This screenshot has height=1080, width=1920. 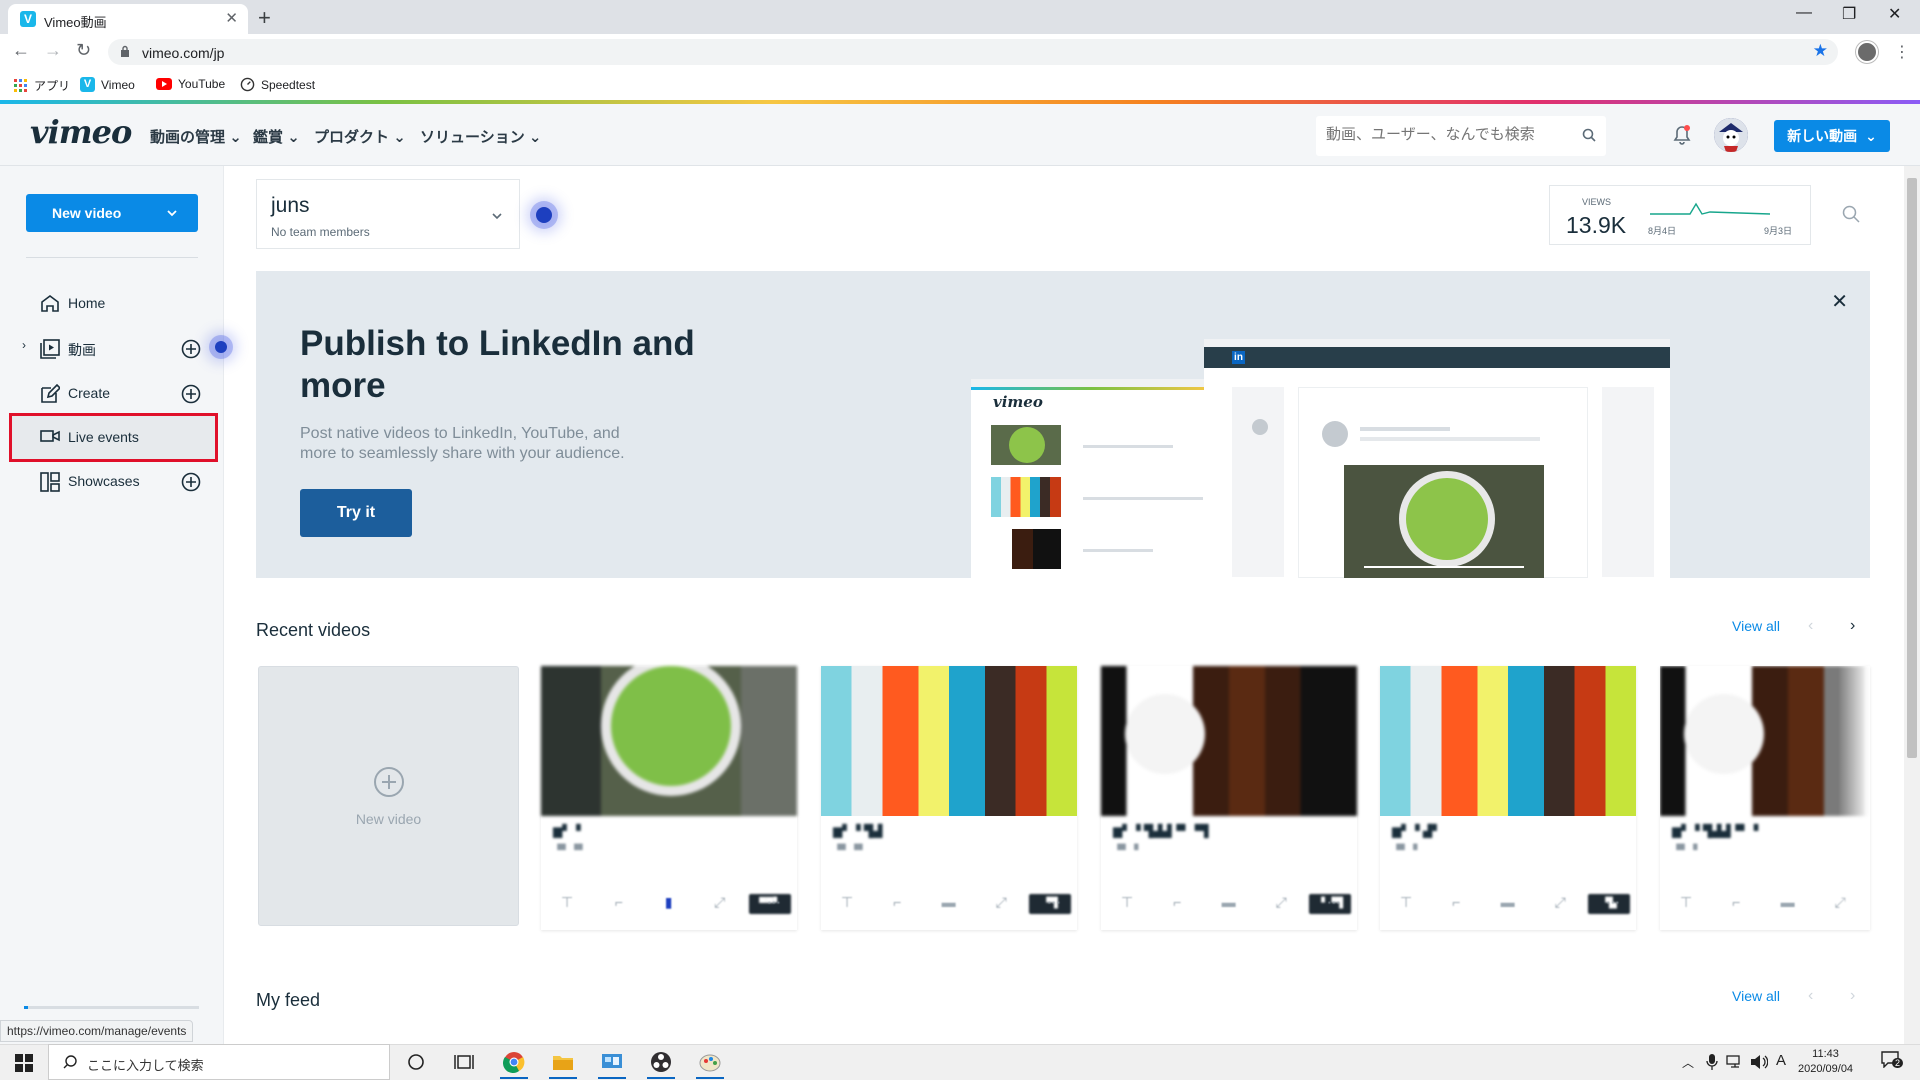 I want to click on file-explorer-icon, so click(x=563, y=1064).